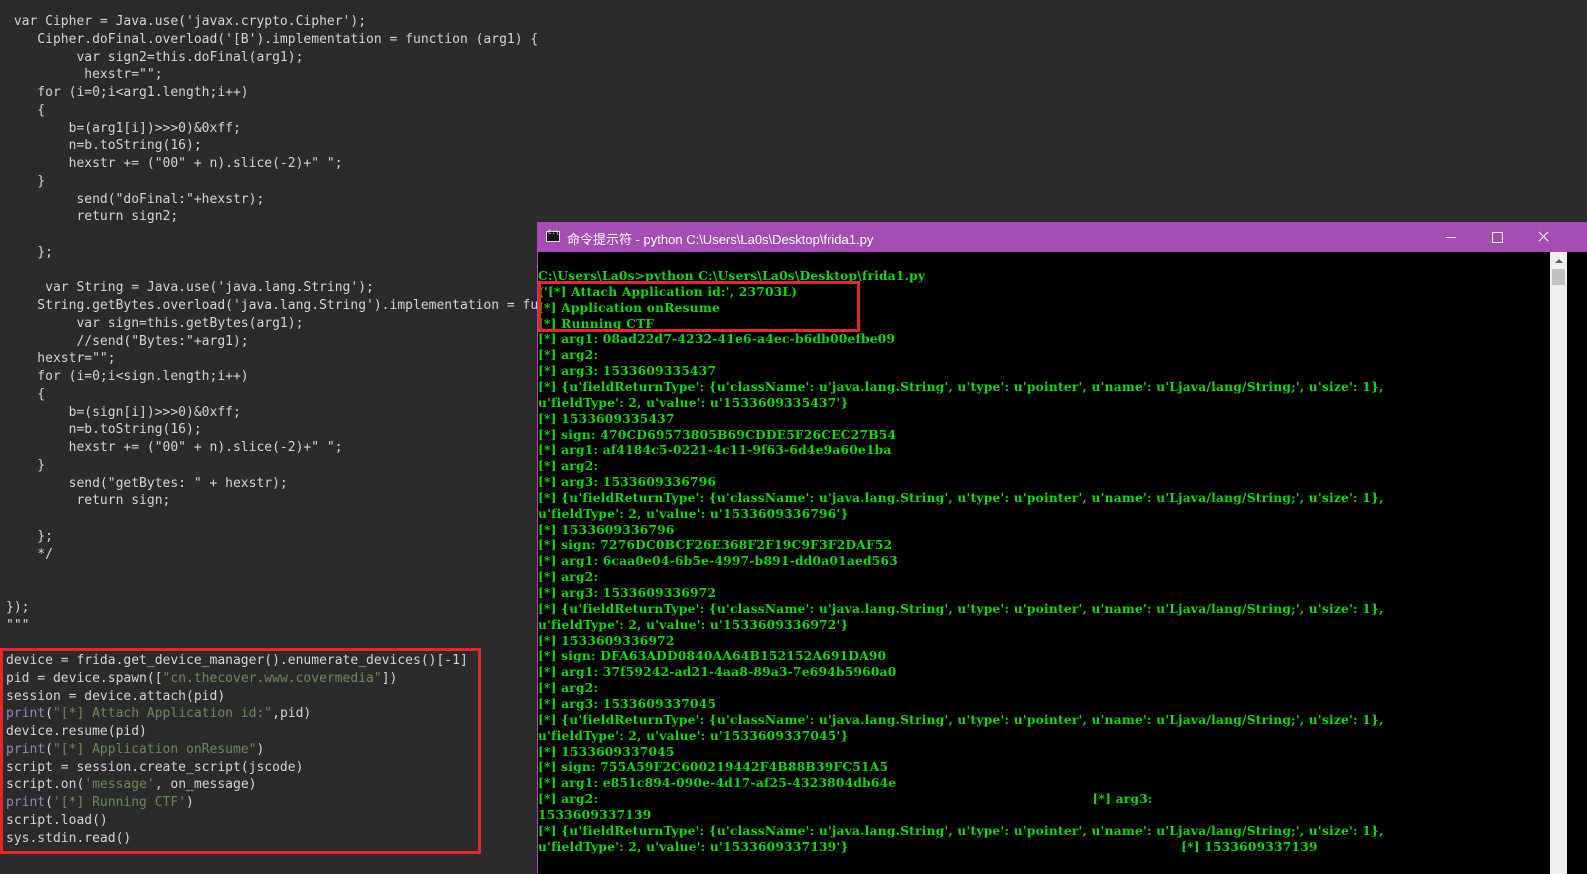 The height and width of the screenshot is (874, 1587). What do you see at coordinates (1558, 563) in the screenshot?
I see `console-scrollbar` at bounding box center [1558, 563].